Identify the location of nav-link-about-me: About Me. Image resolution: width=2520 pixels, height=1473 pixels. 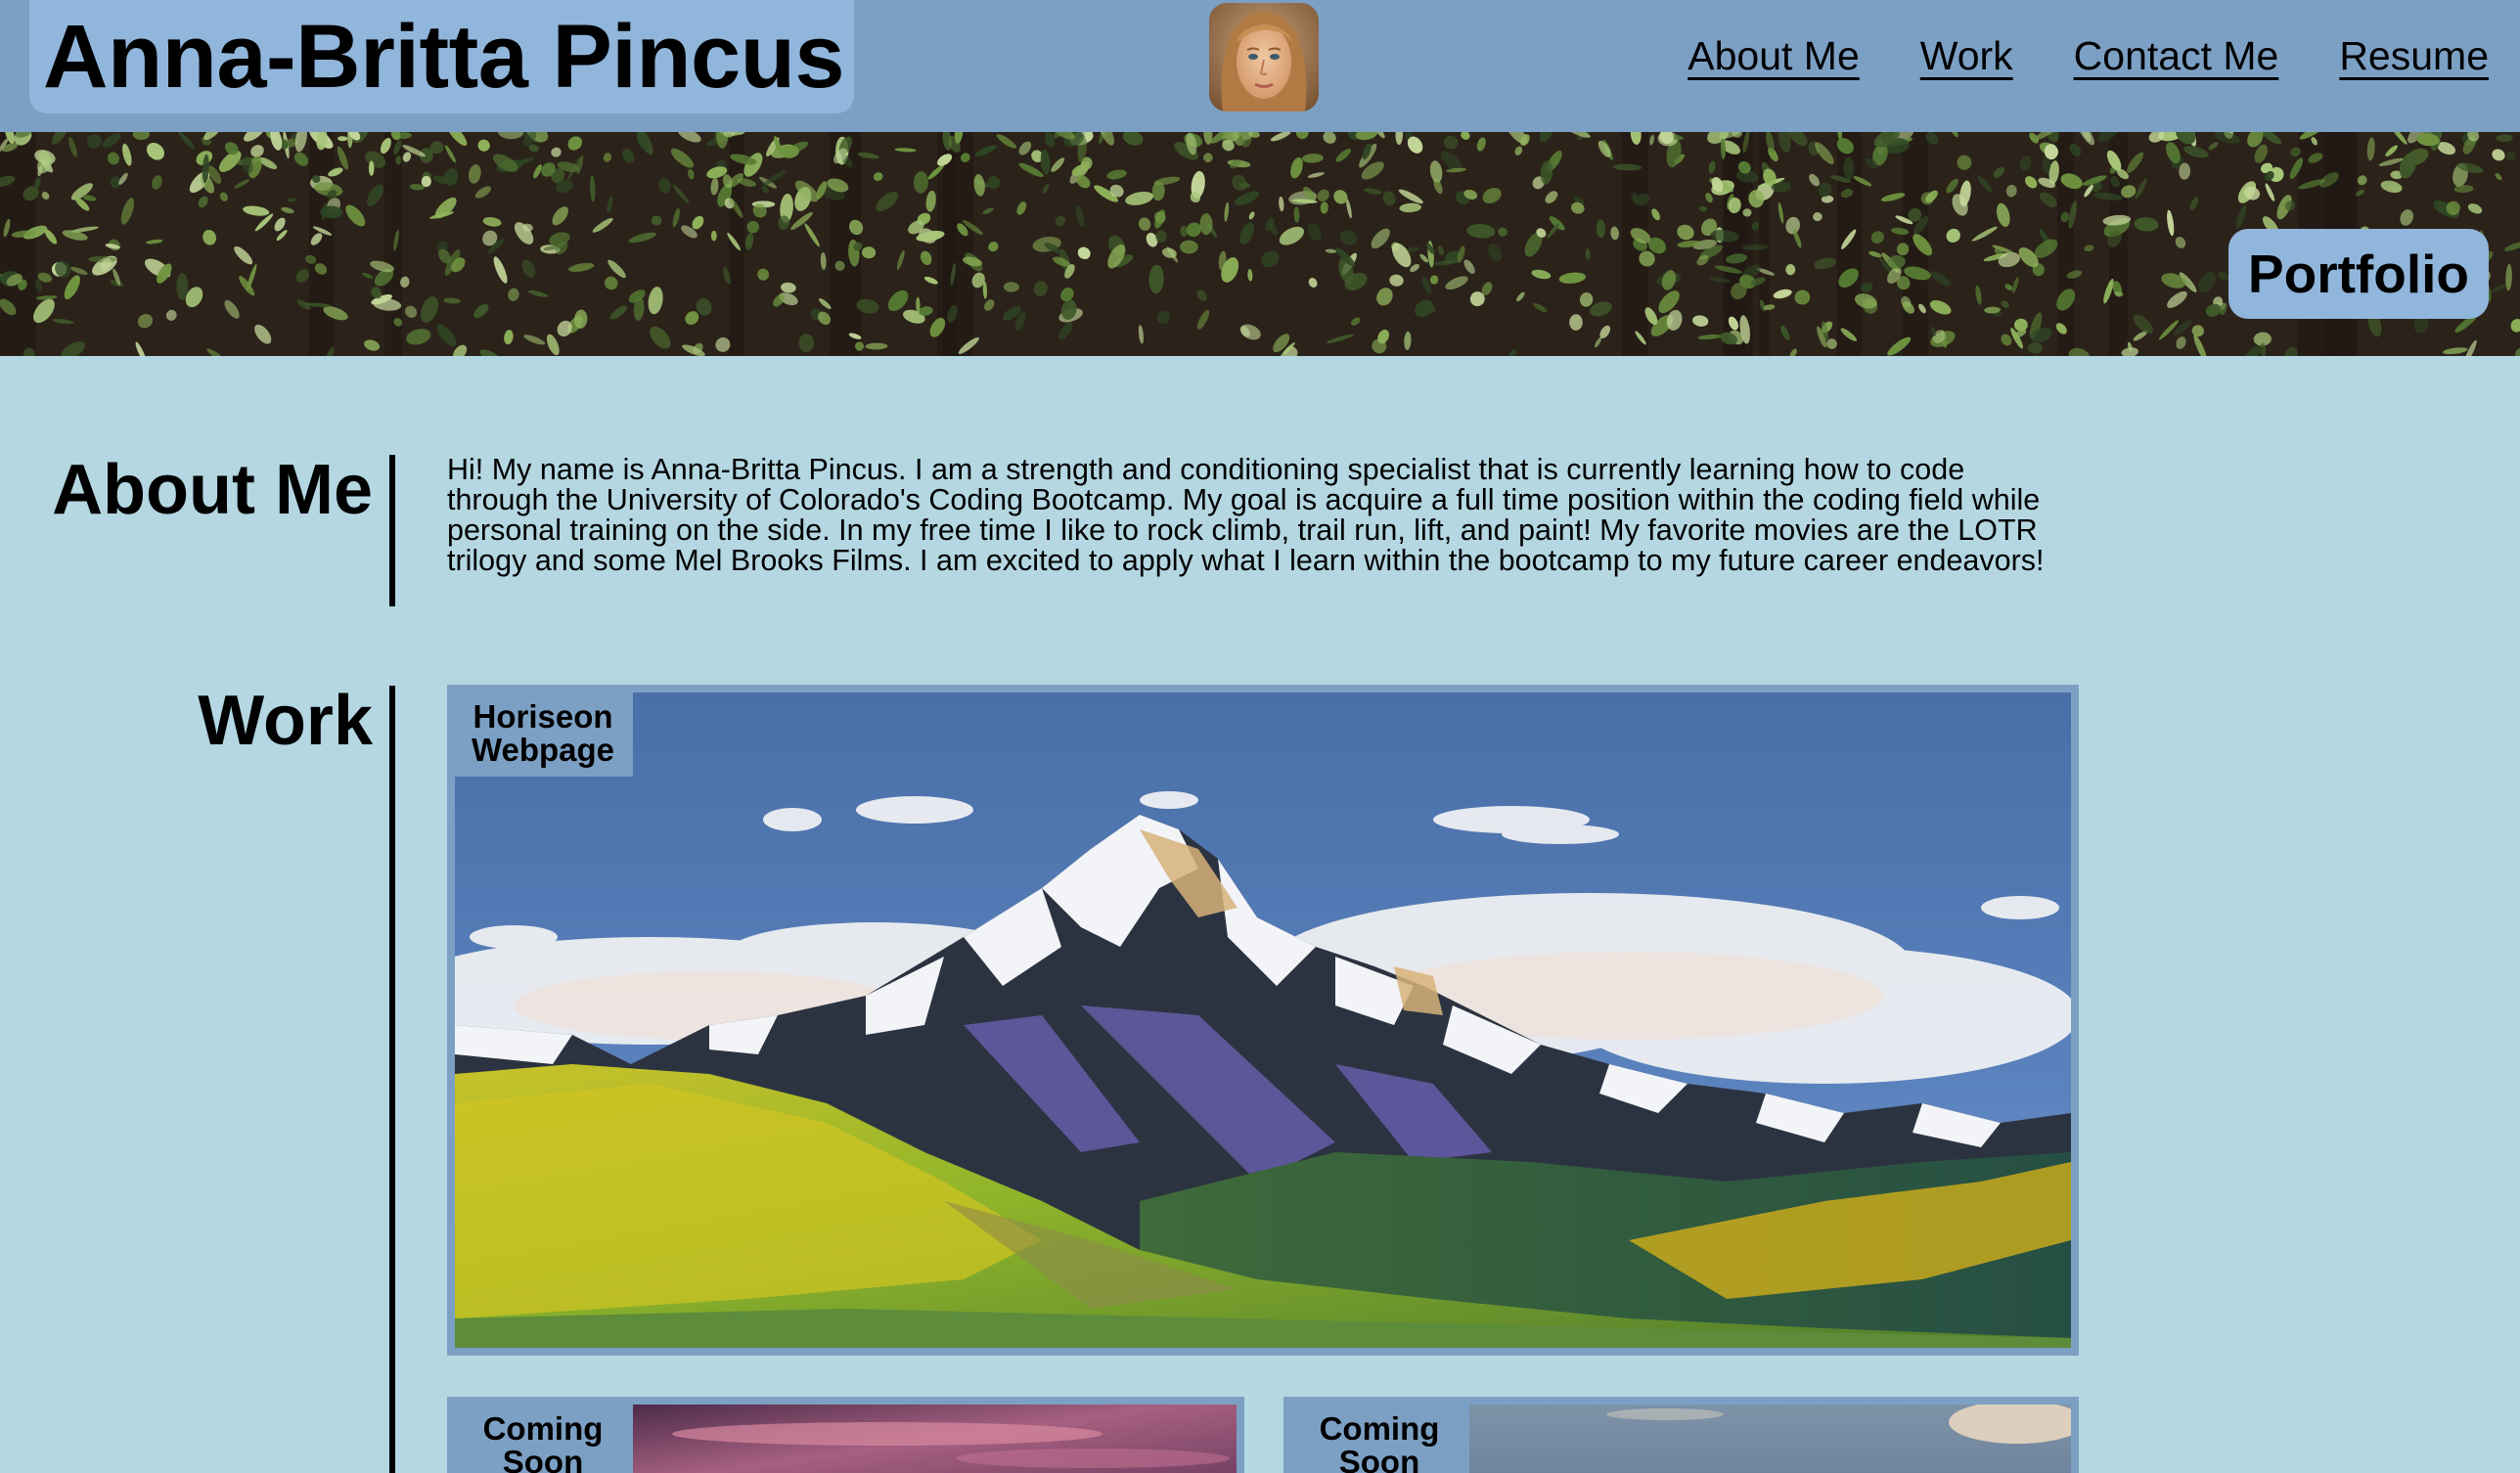
(1774, 56).